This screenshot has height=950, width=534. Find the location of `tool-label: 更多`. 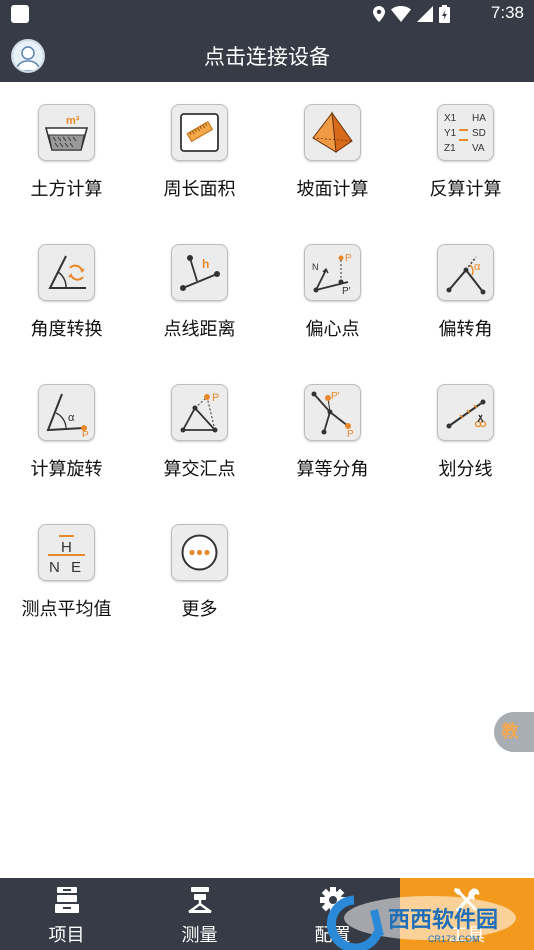

tool-label: 更多 is located at coordinates (199, 609).